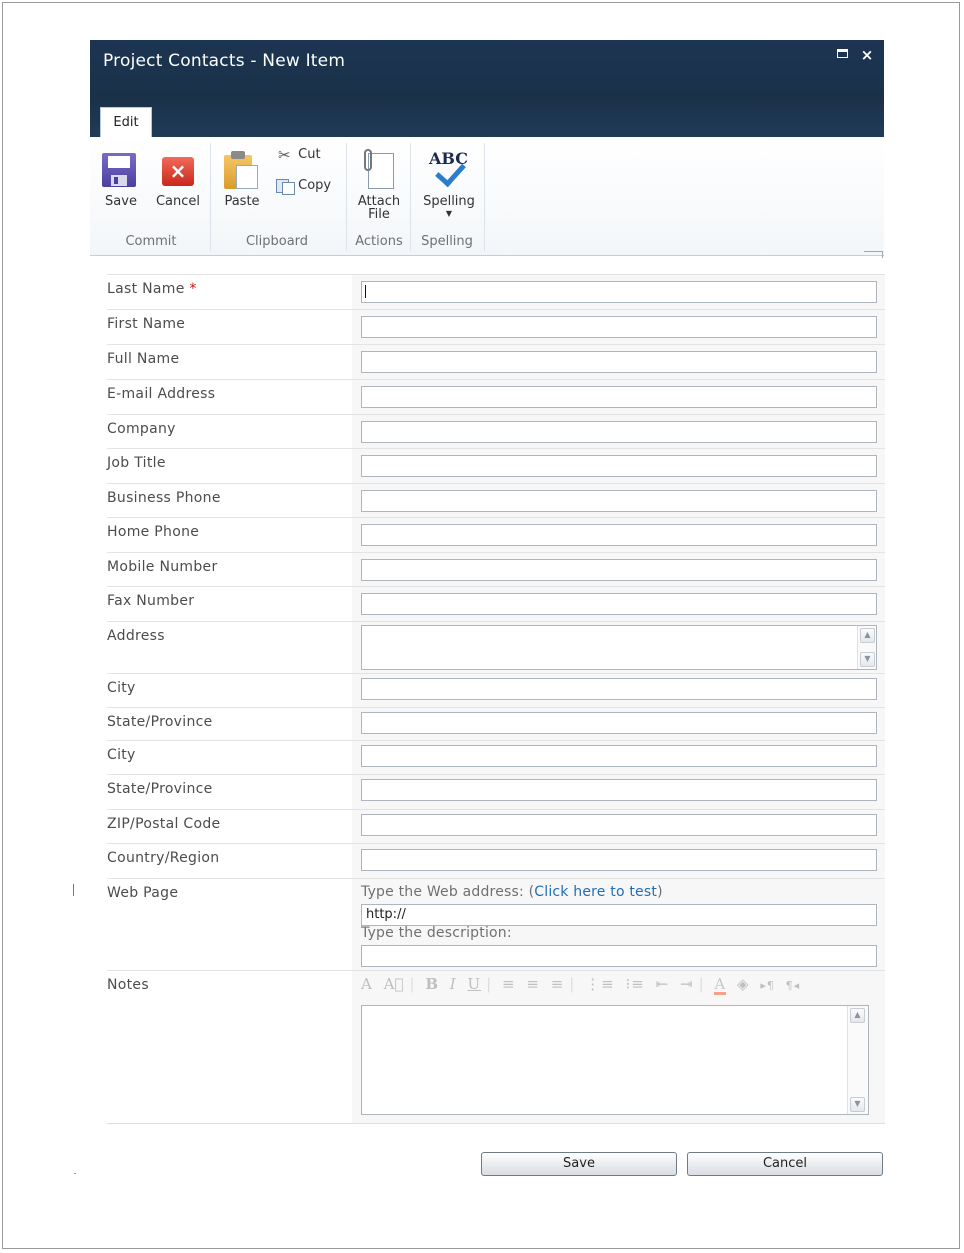 The height and width of the screenshot is (1253, 964). Describe the element at coordinates (663, 984) in the screenshot. I see `decrease-indent-icon: ⇤` at that location.